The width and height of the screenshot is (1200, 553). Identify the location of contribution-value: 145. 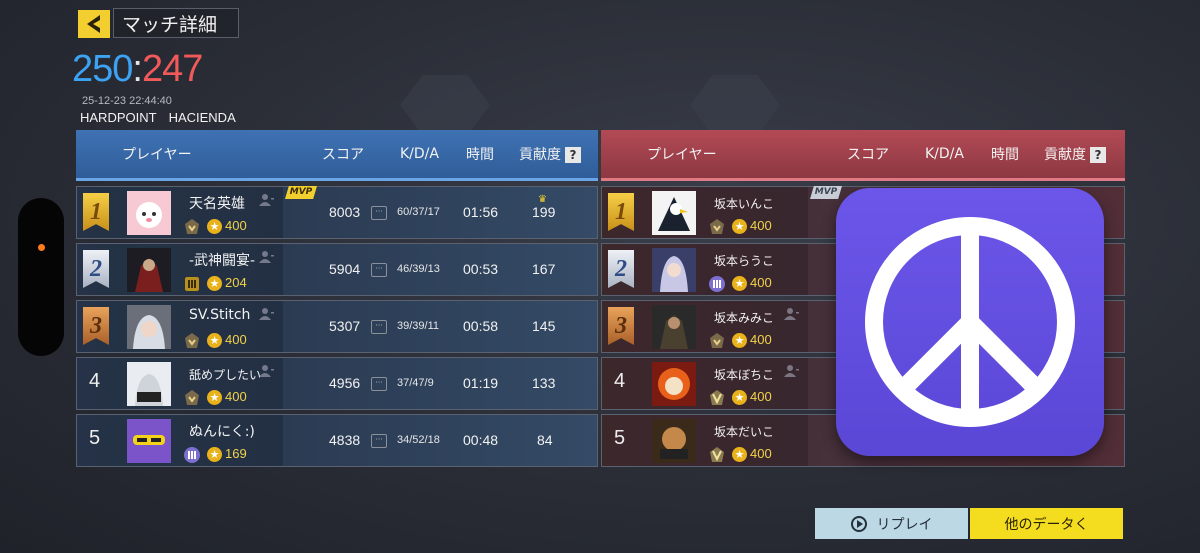
(544, 326).